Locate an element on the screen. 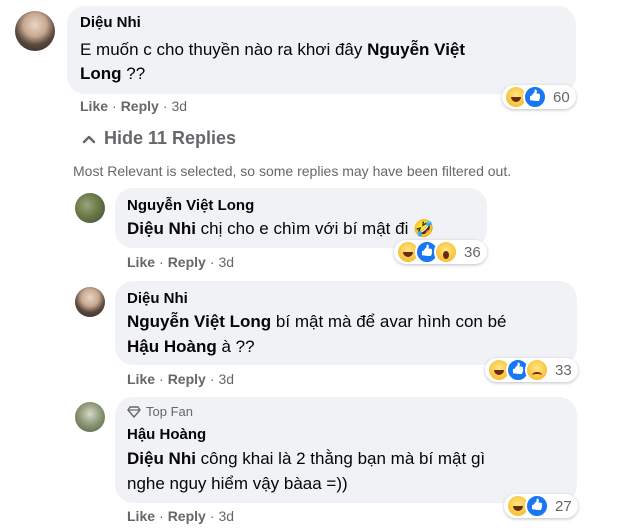  wow-icon is located at coordinates (446, 252).